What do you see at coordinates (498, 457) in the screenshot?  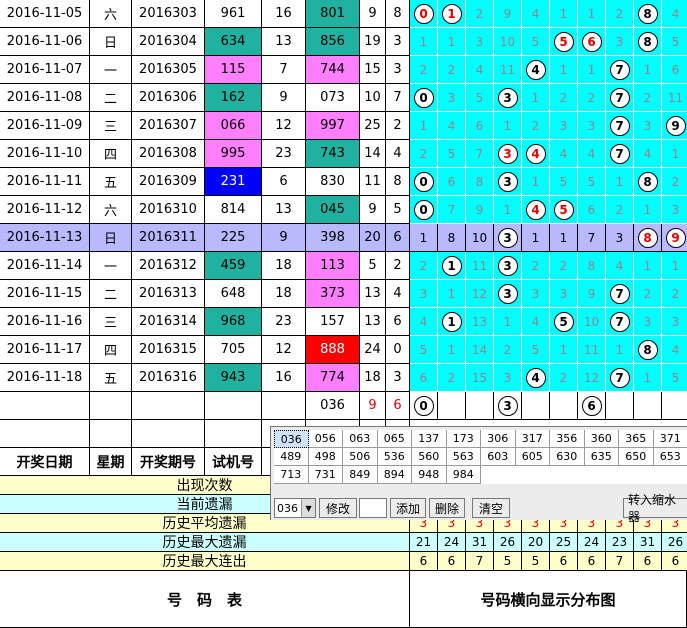 I see `panel-number: 603` at bounding box center [498, 457].